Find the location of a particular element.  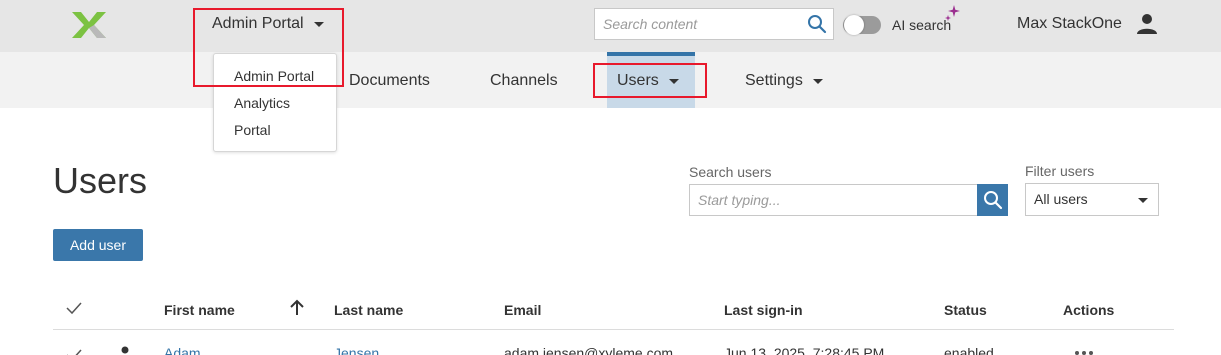

nav-documents-label: Documents is located at coordinates (389, 80).